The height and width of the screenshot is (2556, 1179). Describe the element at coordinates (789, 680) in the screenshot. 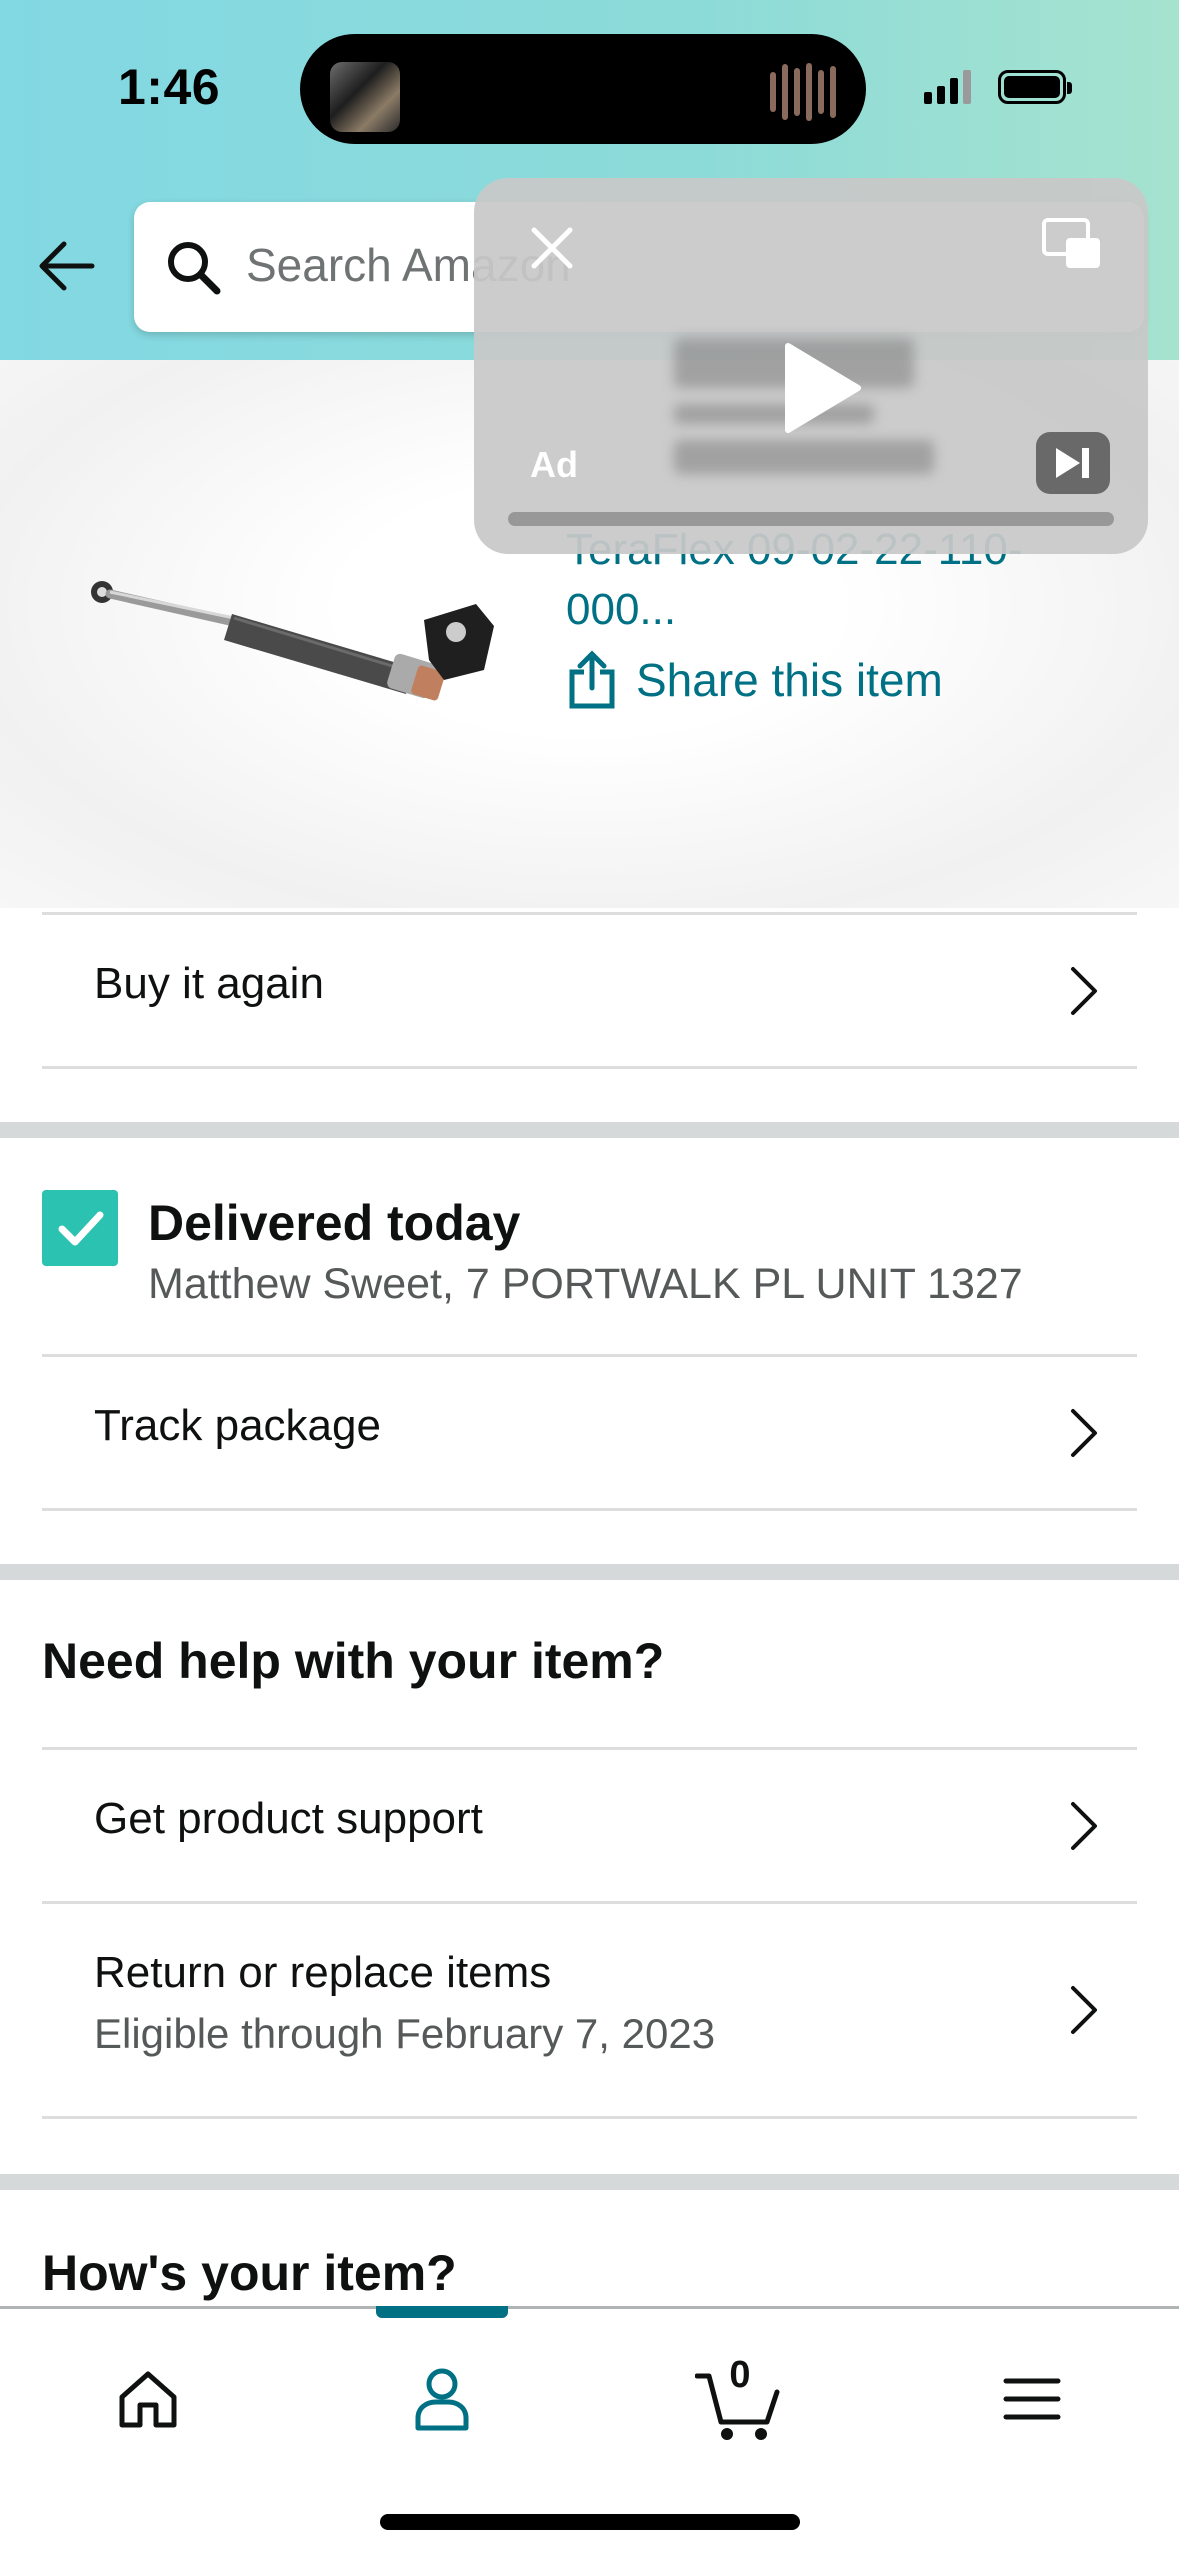

I see `share-item-label: Share this item` at that location.